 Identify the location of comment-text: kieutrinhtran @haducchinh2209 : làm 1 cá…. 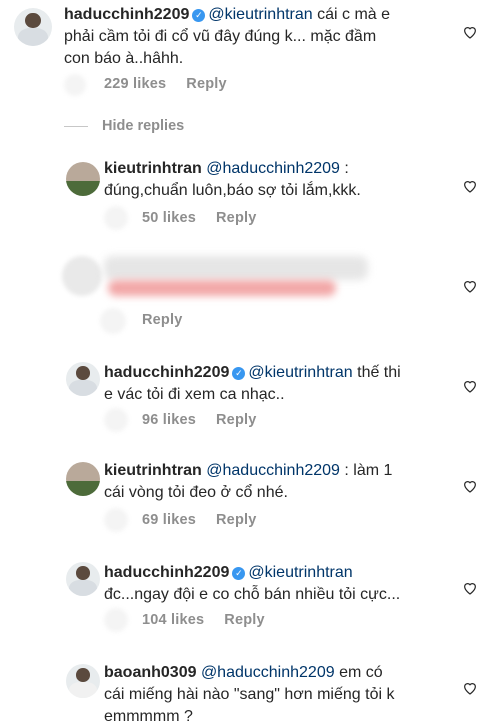
(284, 482).